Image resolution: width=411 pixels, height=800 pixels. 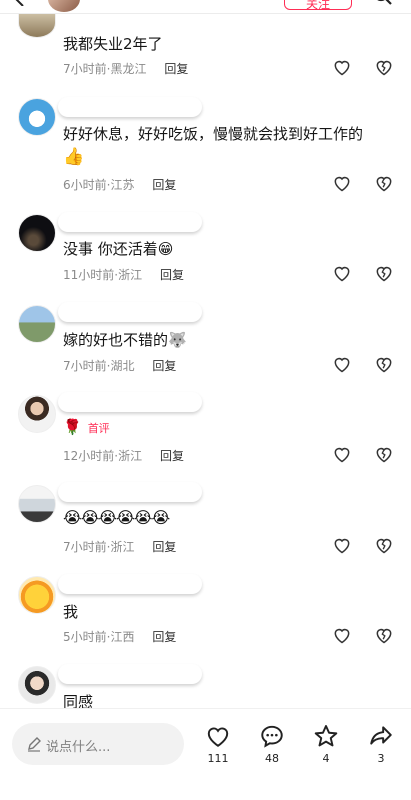 I want to click on comment-location: 黑龙江, so click(x=128, y=69).